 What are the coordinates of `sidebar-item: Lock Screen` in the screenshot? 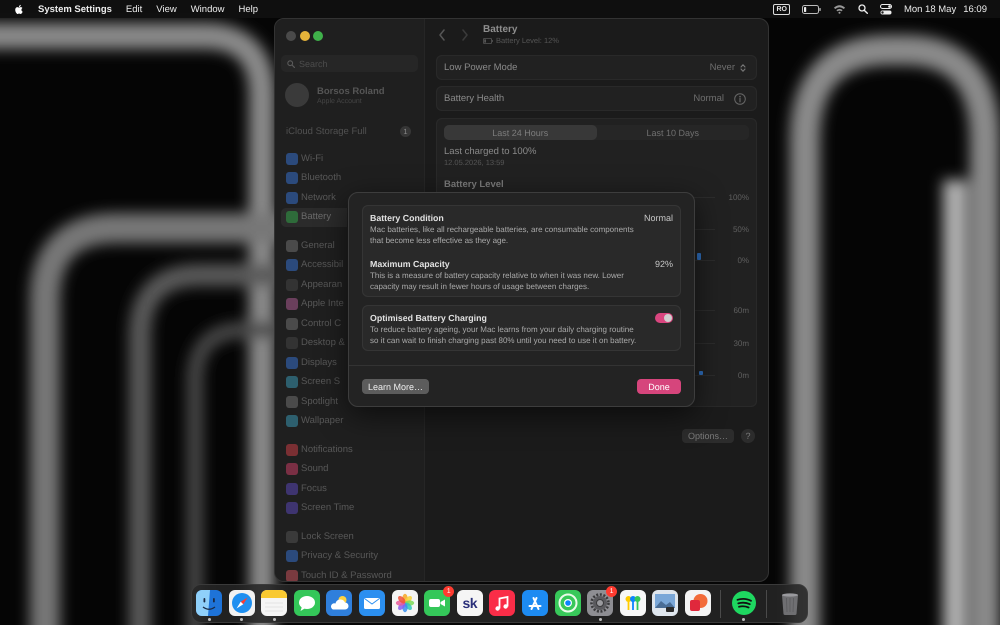 It's located at (318, 536).